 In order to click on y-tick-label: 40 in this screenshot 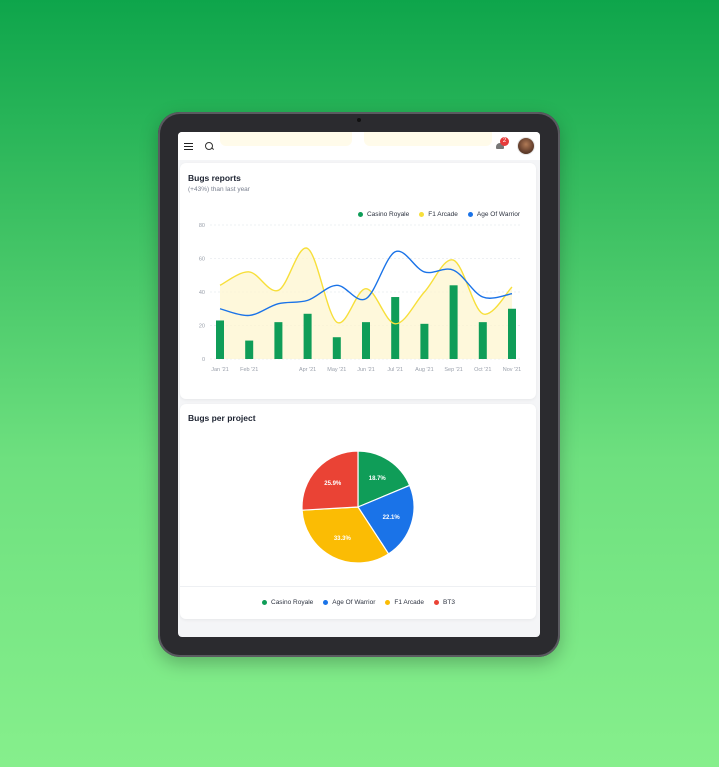, I will do `click(202, 293)`.